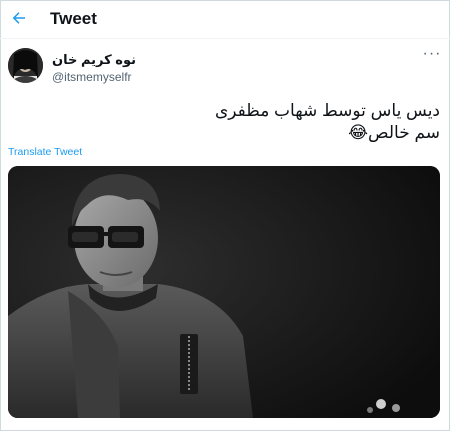 The image size is (450, 431). Describe the element at coordinates (25, 65) in the screenshot. I see `avatar` at that location.